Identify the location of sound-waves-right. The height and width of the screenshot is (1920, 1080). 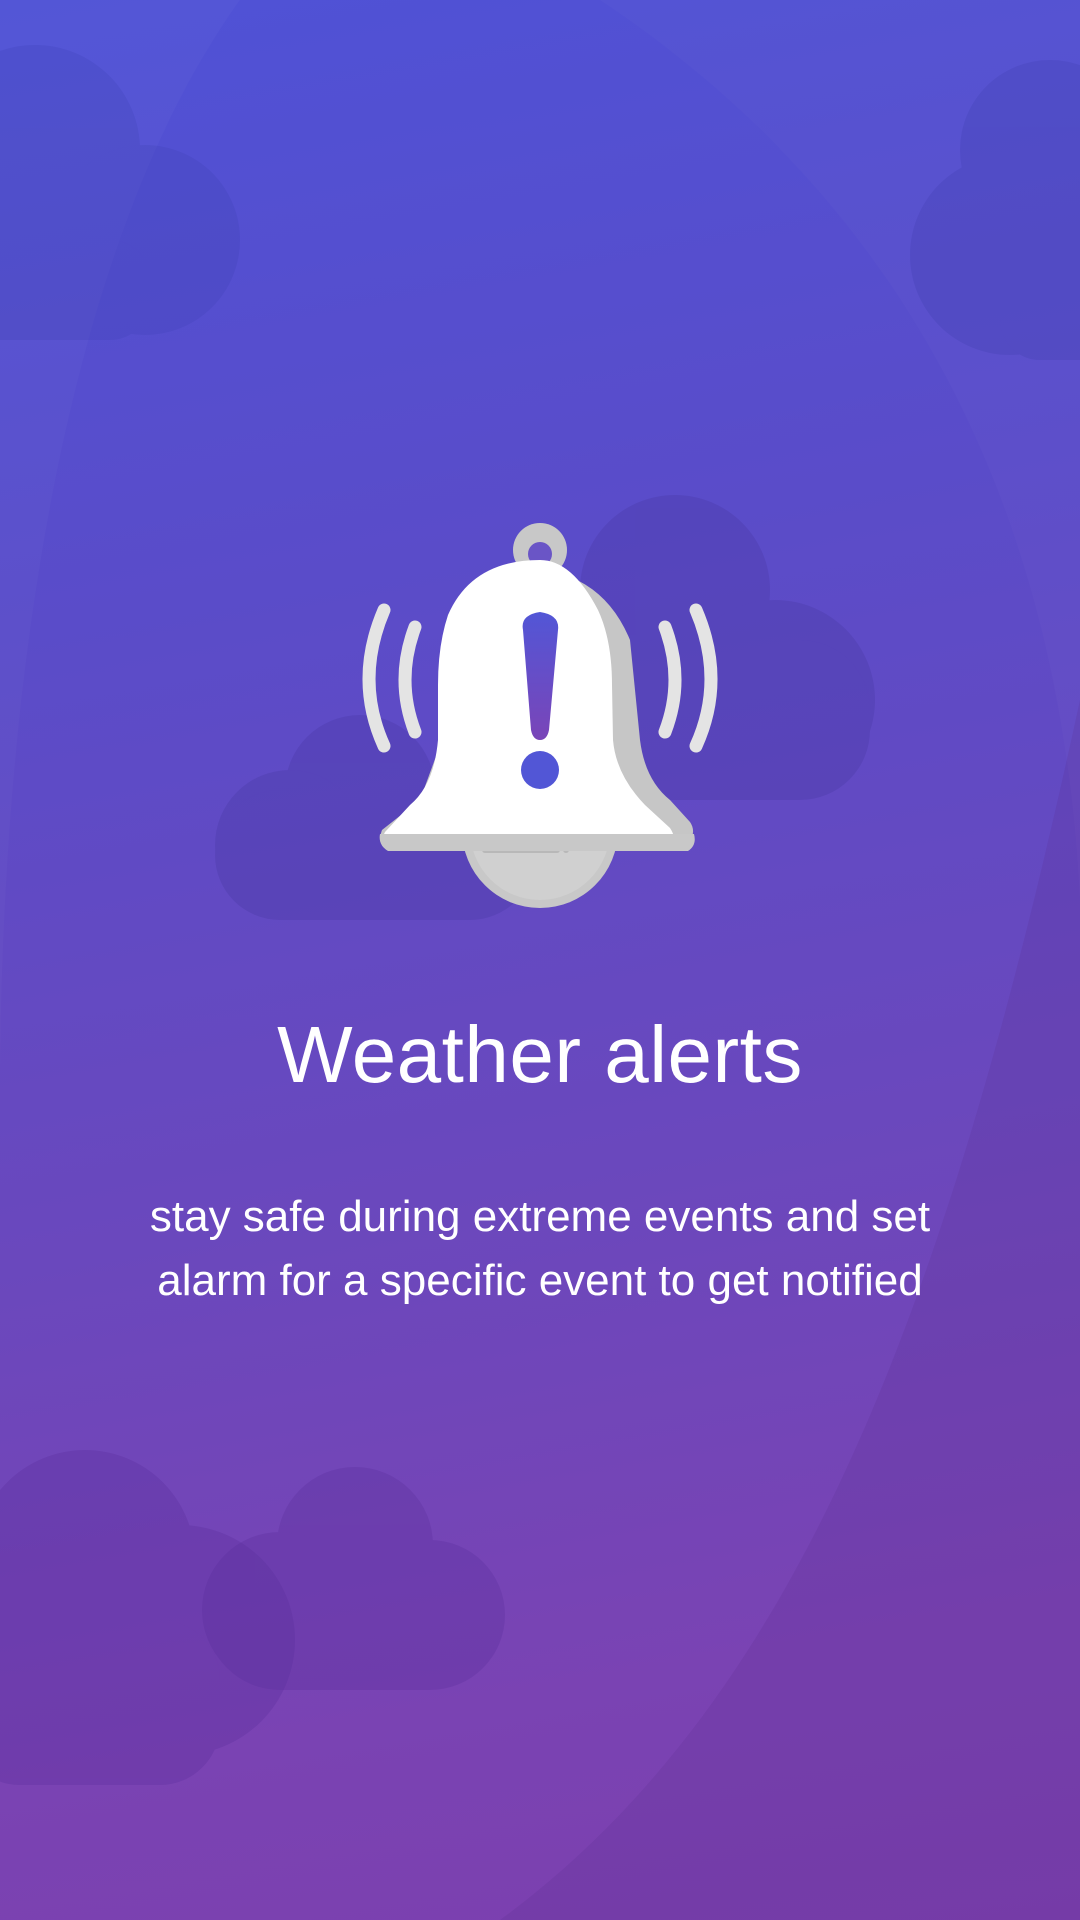
(688, 678).